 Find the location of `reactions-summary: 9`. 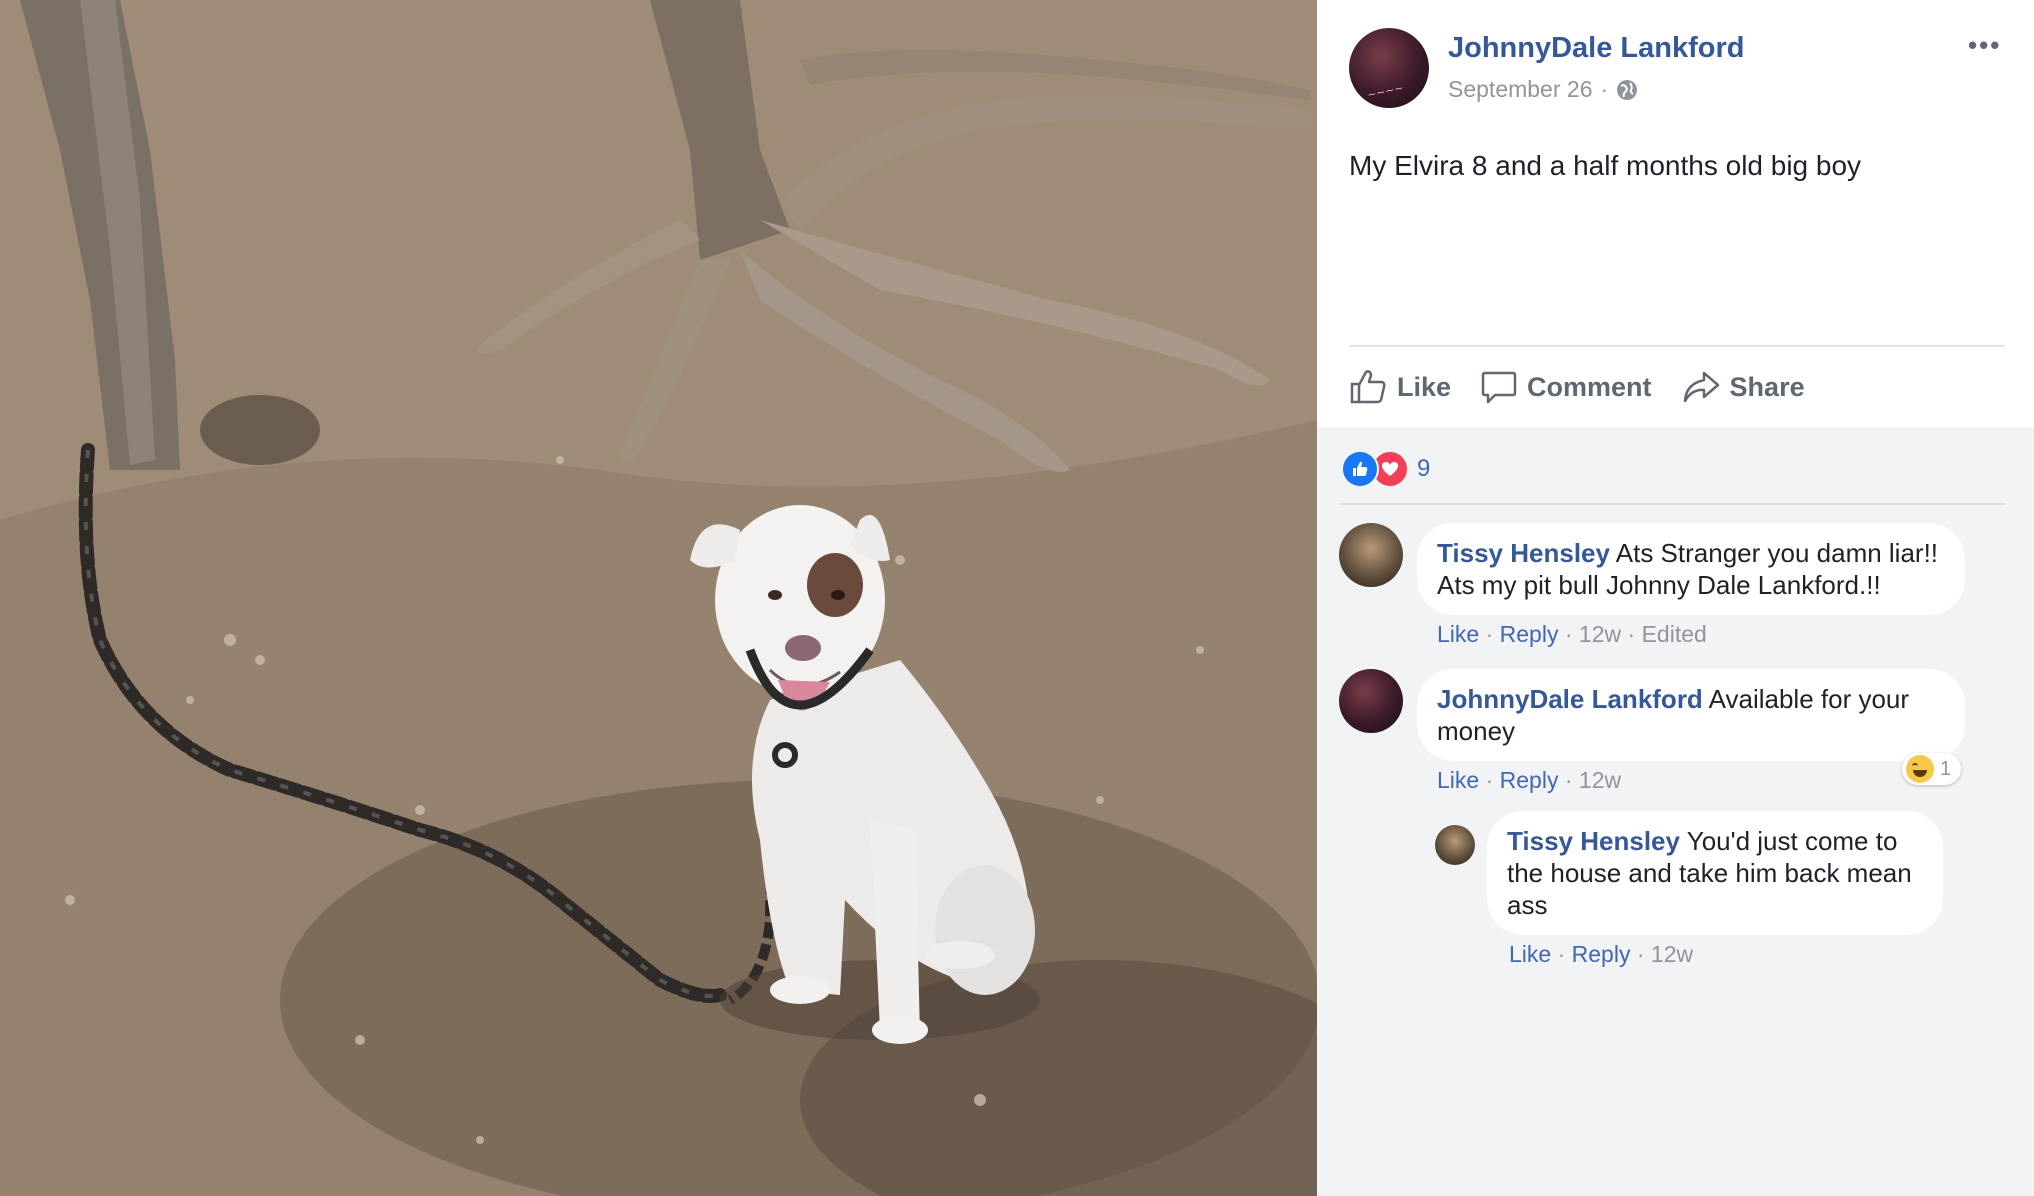

reactions-summary: 9 is located at coordinates (1385, 469).